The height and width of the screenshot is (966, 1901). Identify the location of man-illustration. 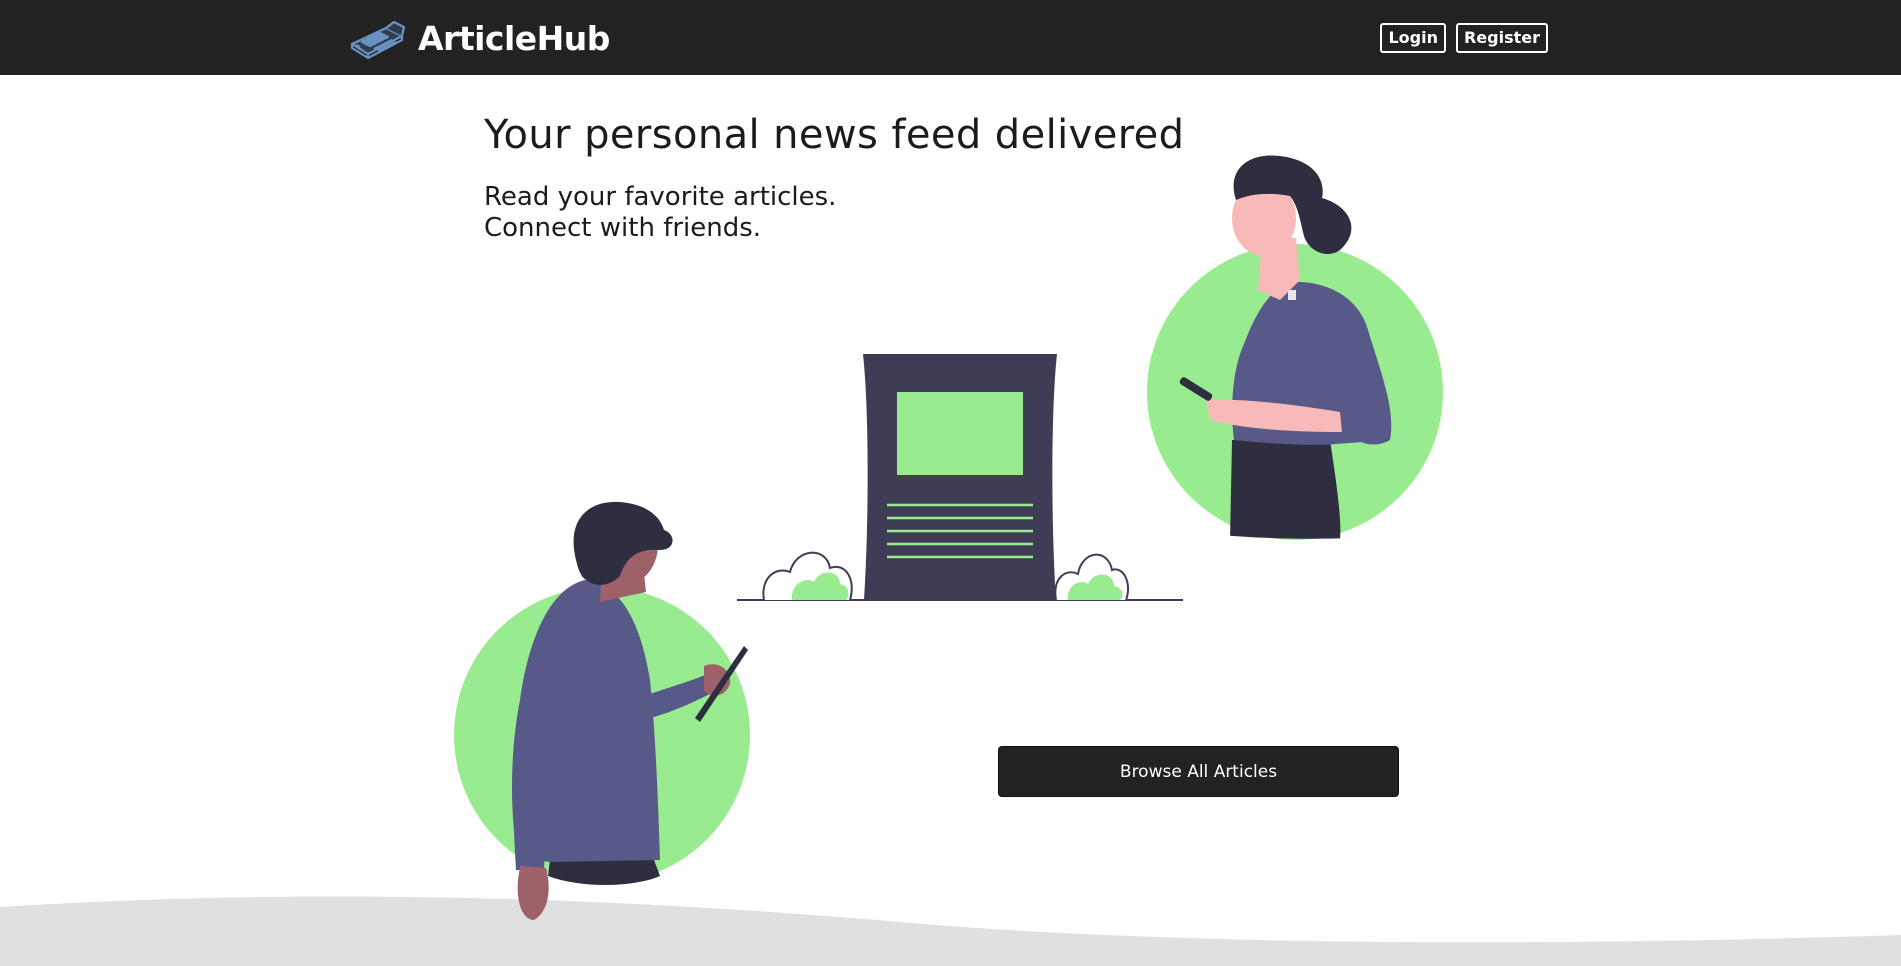
(602, 710).